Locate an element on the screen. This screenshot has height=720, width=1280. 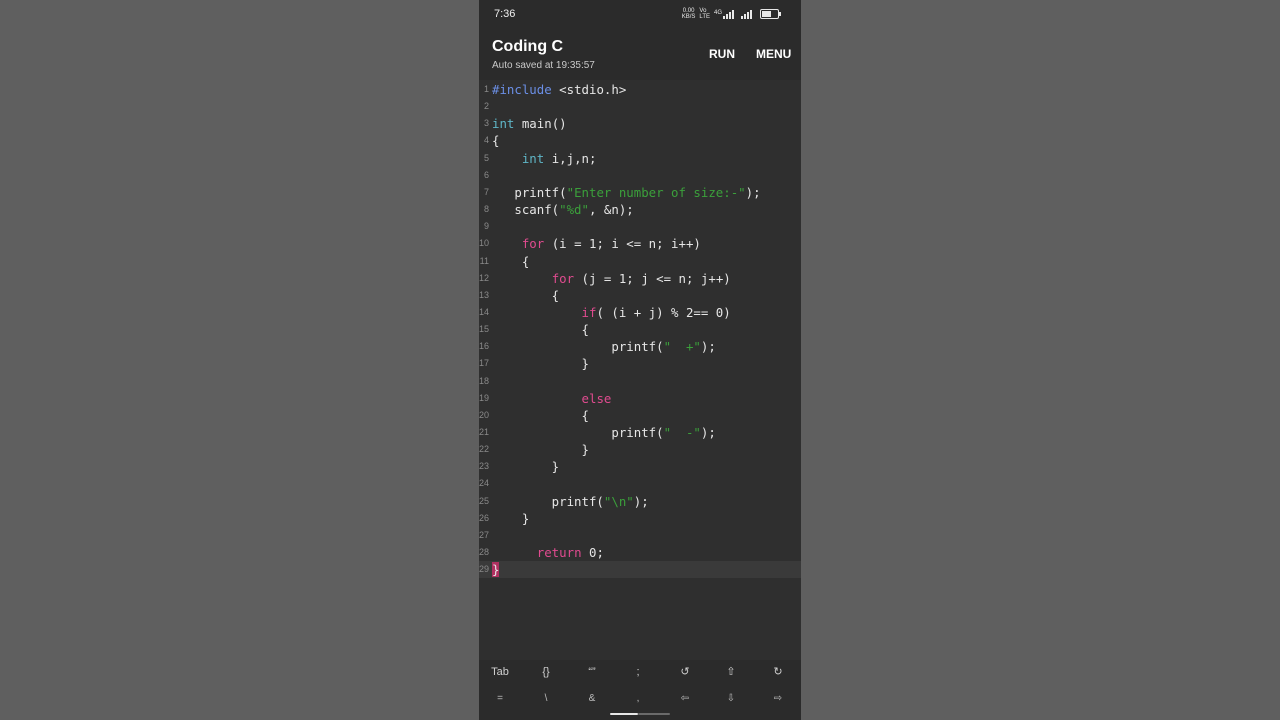
code-line: 4{ is located at coordinates (640, 140).